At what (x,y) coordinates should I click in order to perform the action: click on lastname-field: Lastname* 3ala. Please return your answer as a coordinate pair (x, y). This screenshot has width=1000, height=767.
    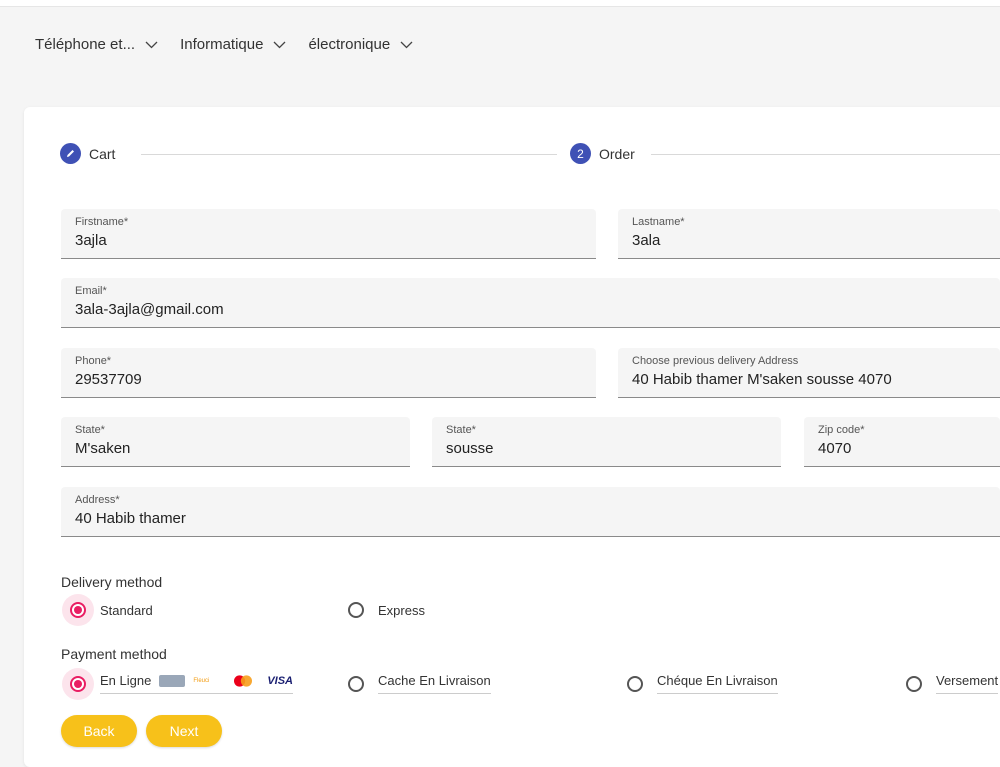
    Looking at the image, I should click on (809, 234).